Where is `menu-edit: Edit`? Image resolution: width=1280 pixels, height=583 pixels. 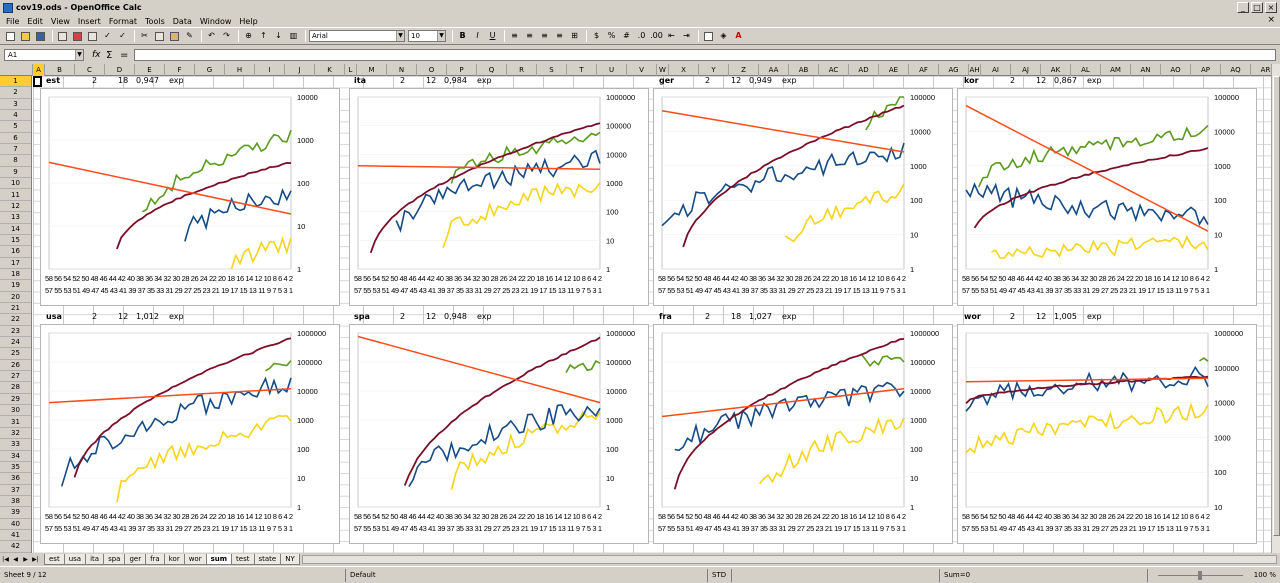 menu-edit: Edit is located at coordinates (35, 21).